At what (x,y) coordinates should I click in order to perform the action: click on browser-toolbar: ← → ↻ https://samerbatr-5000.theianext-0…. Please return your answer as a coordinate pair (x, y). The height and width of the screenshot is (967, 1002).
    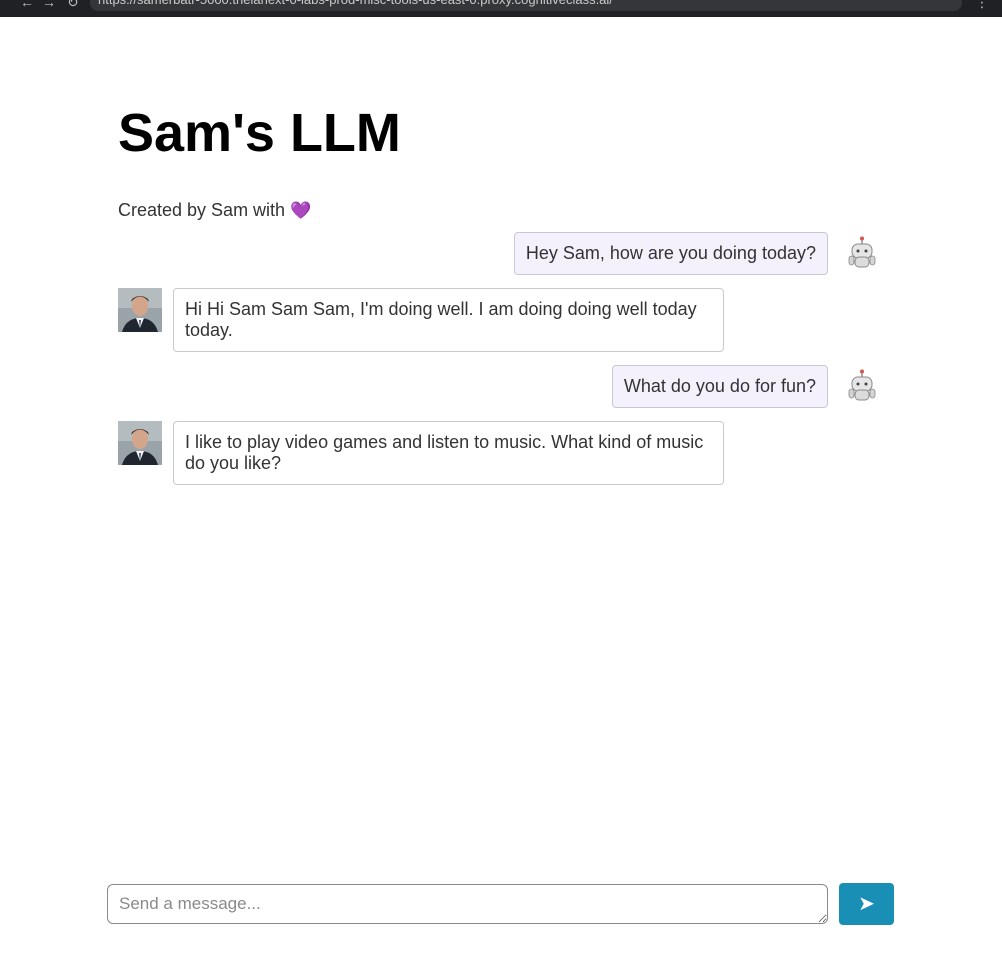
    Looking at the image, I should click on (501, 8).